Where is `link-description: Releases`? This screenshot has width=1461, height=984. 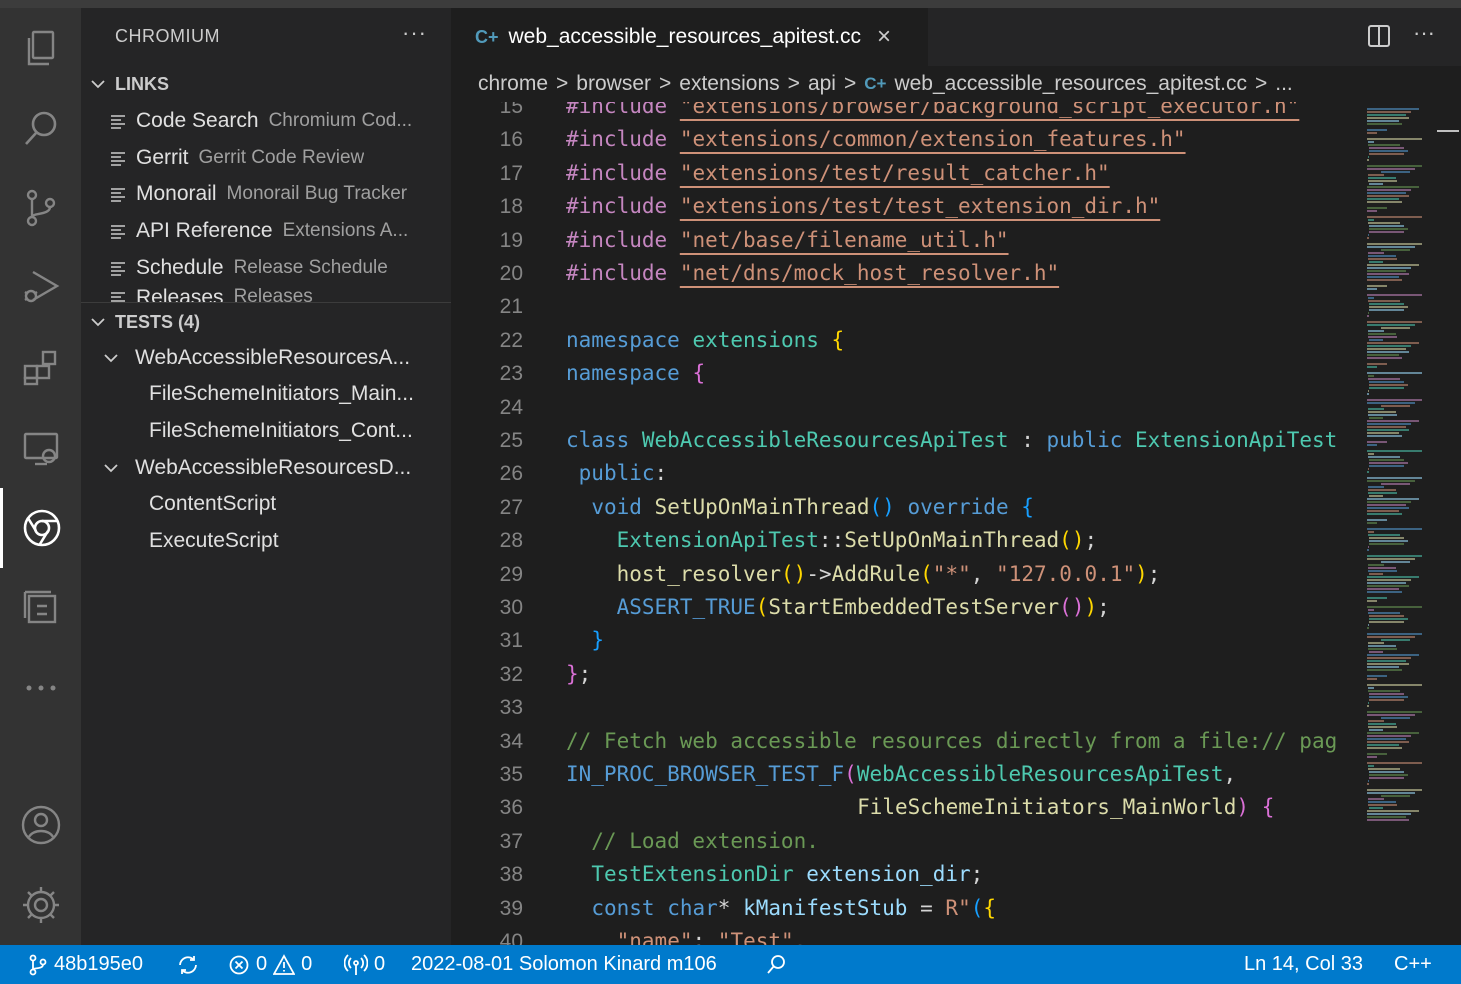 link-description: Releases is located at coordinates (273, 294).